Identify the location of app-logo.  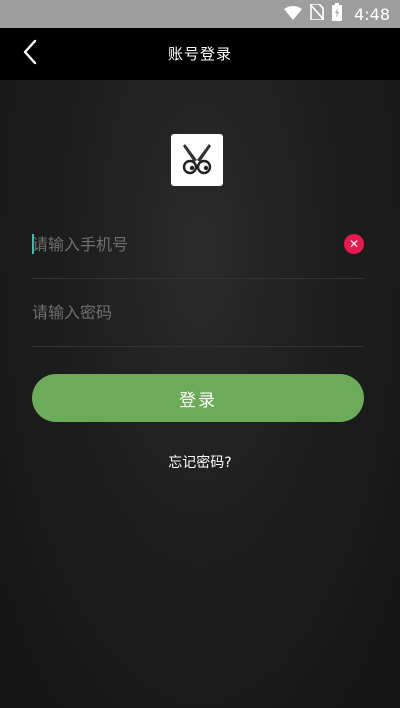
(197, 160).